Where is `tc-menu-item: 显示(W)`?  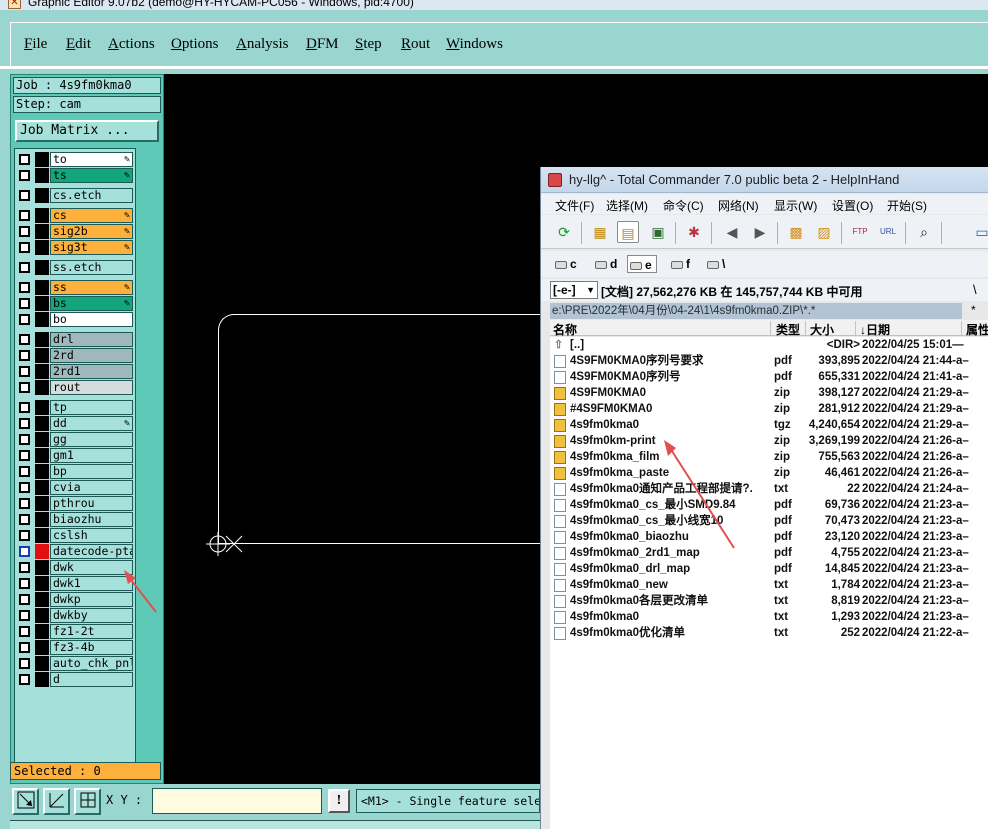
tc-menu-item: 显示(W) is located at coordinates (795, 205).